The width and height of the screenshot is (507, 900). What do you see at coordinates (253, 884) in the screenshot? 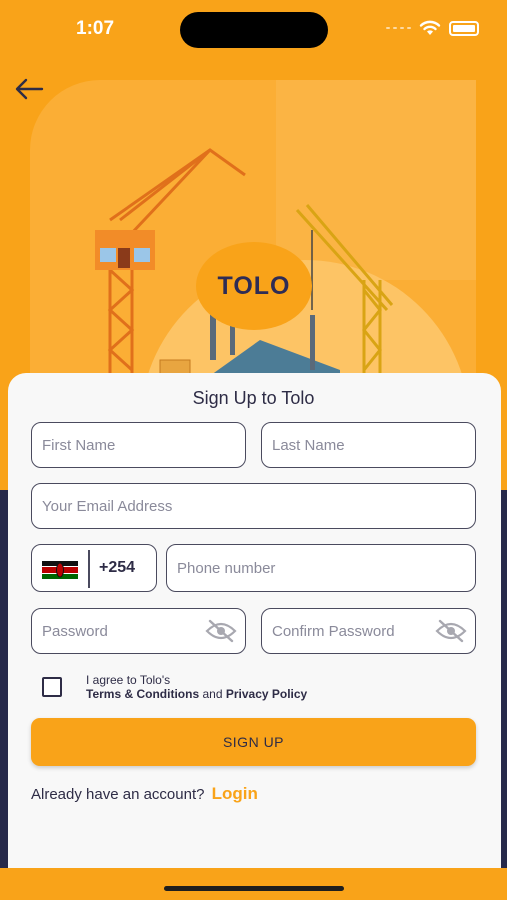
I see `bottom-accent-bar` at bounding box center [253, 884].